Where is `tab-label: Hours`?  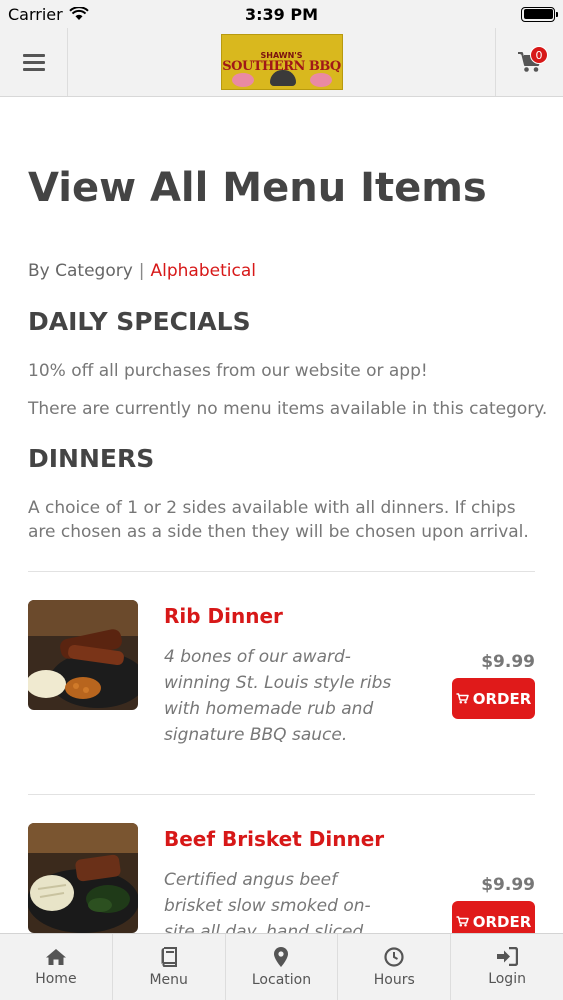
tab-label: Hours is located at coordinates (394, 979).